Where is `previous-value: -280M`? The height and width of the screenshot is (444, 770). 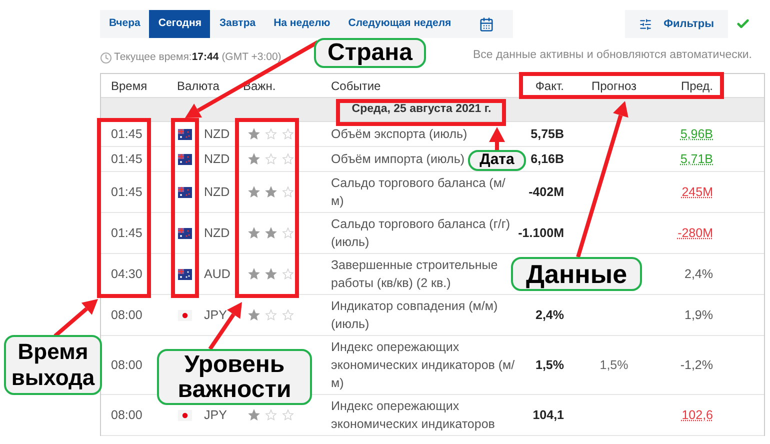 previous-value: -280M is located at coordinates (695, 233).